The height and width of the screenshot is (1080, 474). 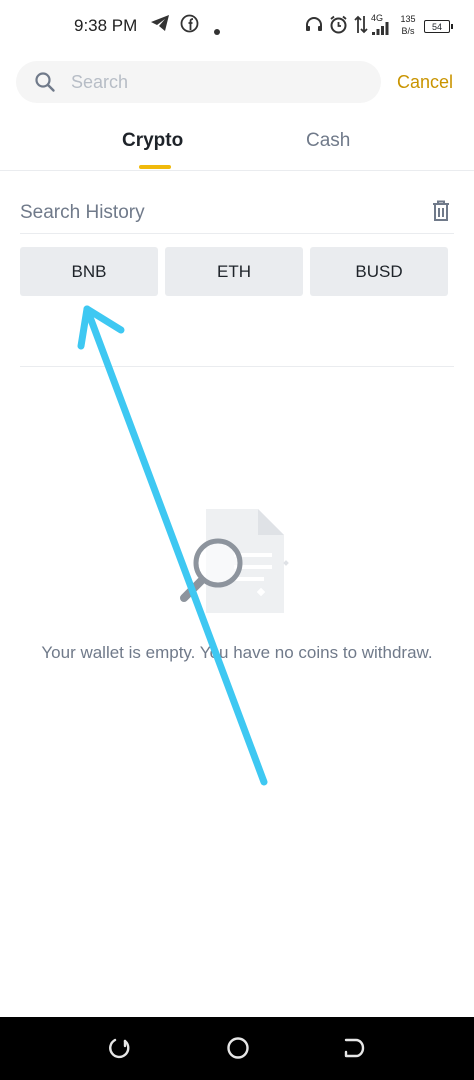 I want to click on system-nav-bar, so click(x=237, y=1048).